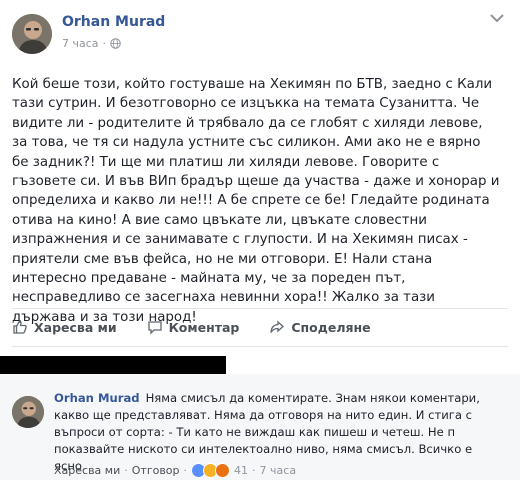 This screenshot has height=480, width=520. I want to click on like-button: Харесва ми, so click(64, 327).